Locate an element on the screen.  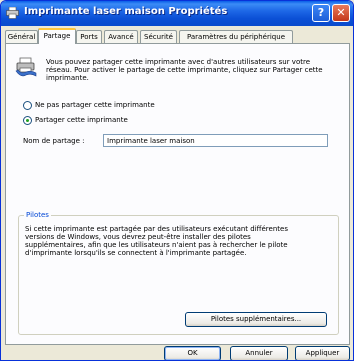
tab-partage: Partage is located at coordinates (57, 36).